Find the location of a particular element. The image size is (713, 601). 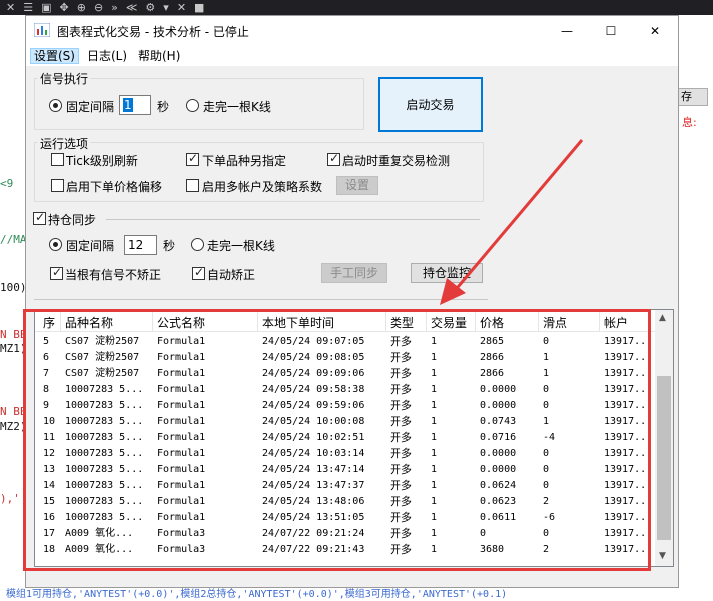

toolbar-tool-icon: ⊕ is located at coordinates (81, 7).